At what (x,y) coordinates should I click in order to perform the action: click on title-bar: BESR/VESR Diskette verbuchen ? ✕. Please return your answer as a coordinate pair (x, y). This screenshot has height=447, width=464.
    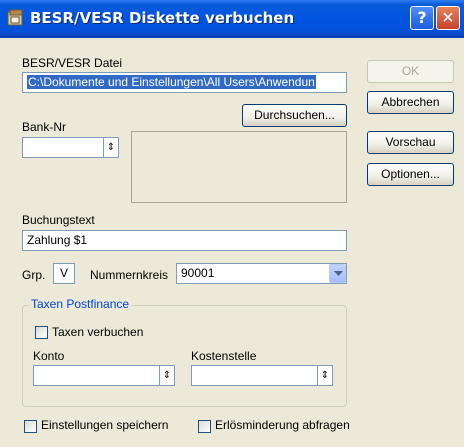
    Looking at the image, I should click on (232, 19).